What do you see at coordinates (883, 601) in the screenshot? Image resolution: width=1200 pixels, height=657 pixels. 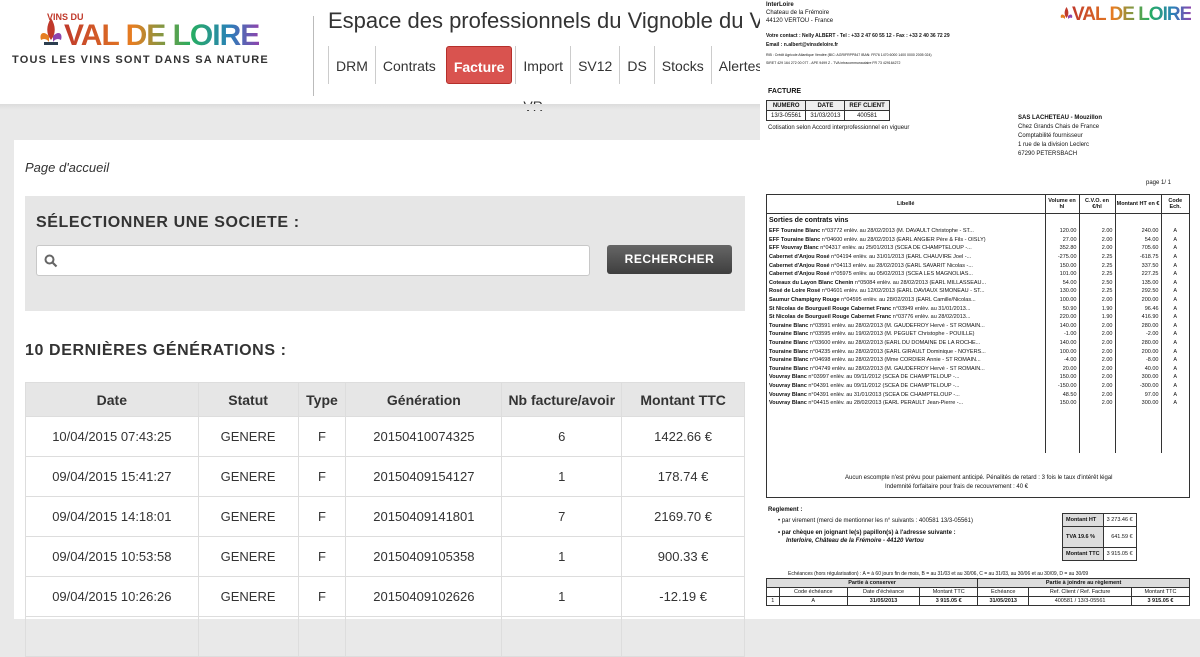 I see `sched-cell: 31/05/2013` at bounding box center [883, 601].